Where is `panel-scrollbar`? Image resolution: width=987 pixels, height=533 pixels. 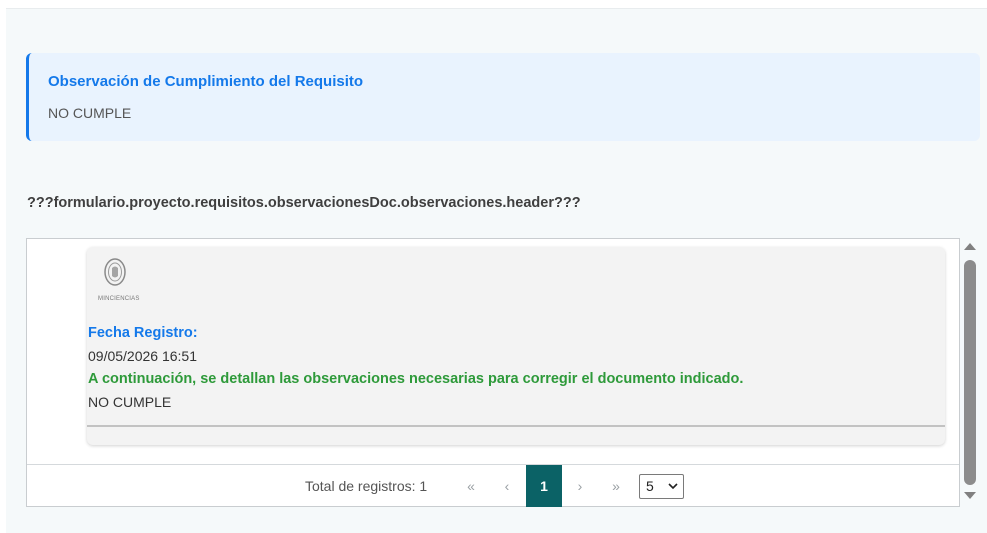
panel-scrollbar is located at coordinates (970, 372).